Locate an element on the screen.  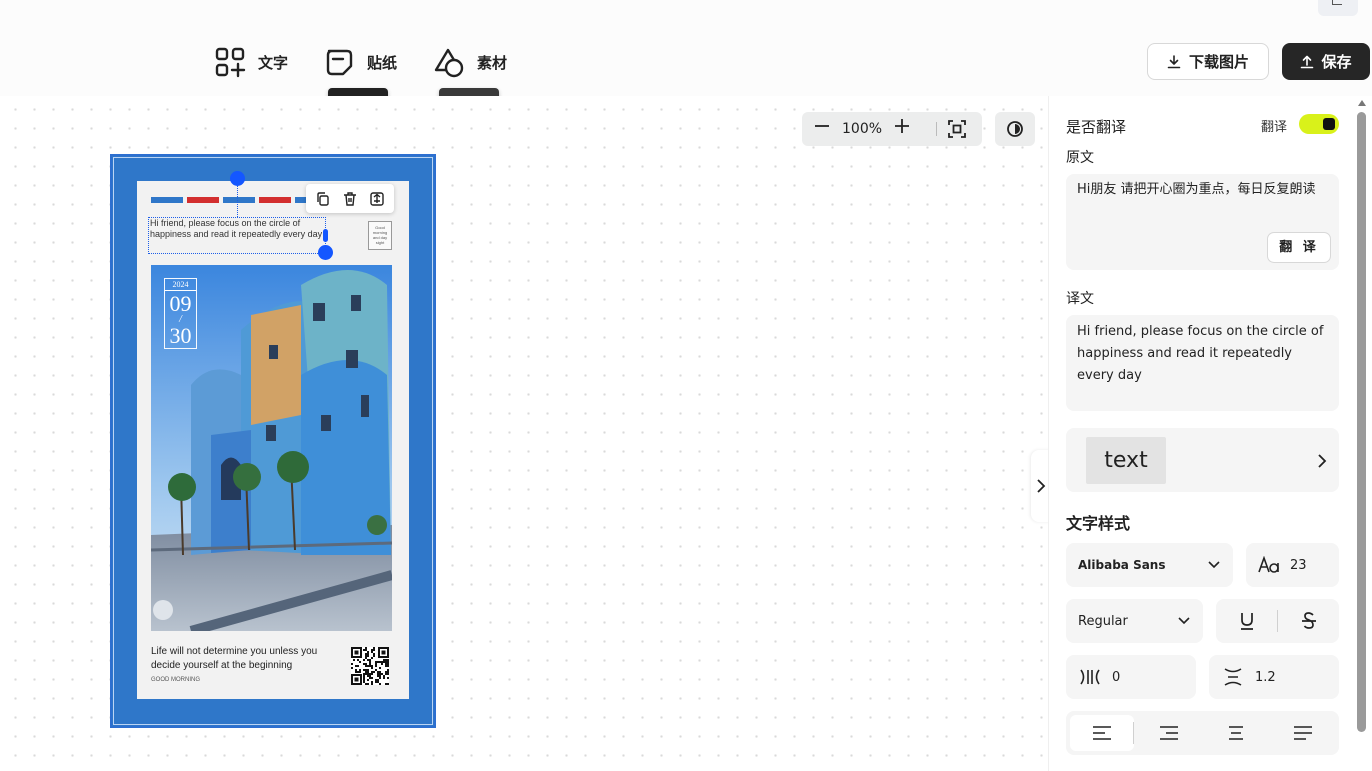
align-separator is located at coordinates (1133, 733).